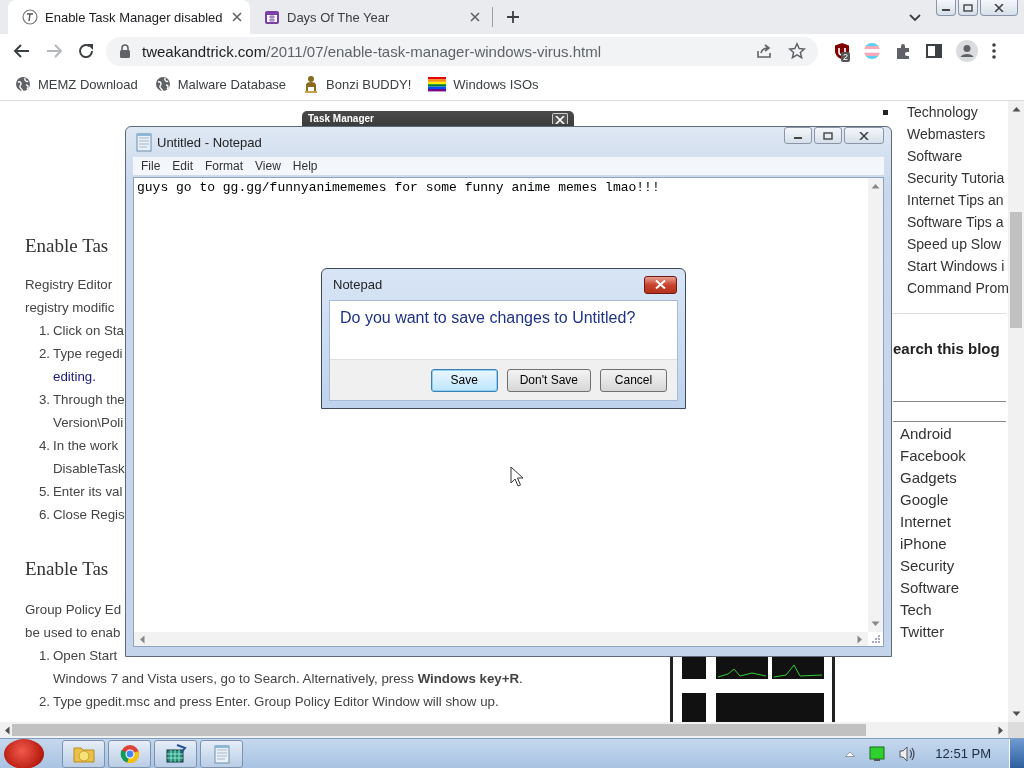  I want to click on menu-item: View, so click(268, 166).